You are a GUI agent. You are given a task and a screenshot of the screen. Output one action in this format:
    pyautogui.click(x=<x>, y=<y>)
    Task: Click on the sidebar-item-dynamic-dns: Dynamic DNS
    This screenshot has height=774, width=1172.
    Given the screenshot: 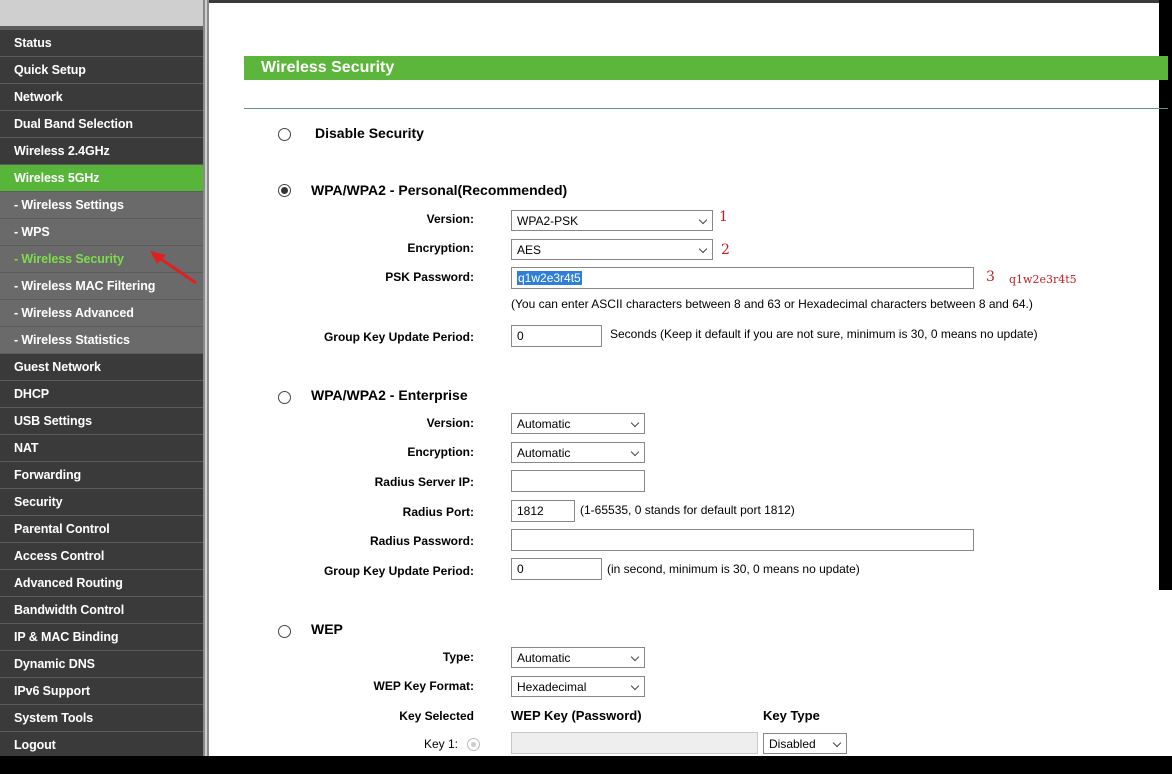 What is the action you would take?
    pyautogui.click(x=101, y=664)
    